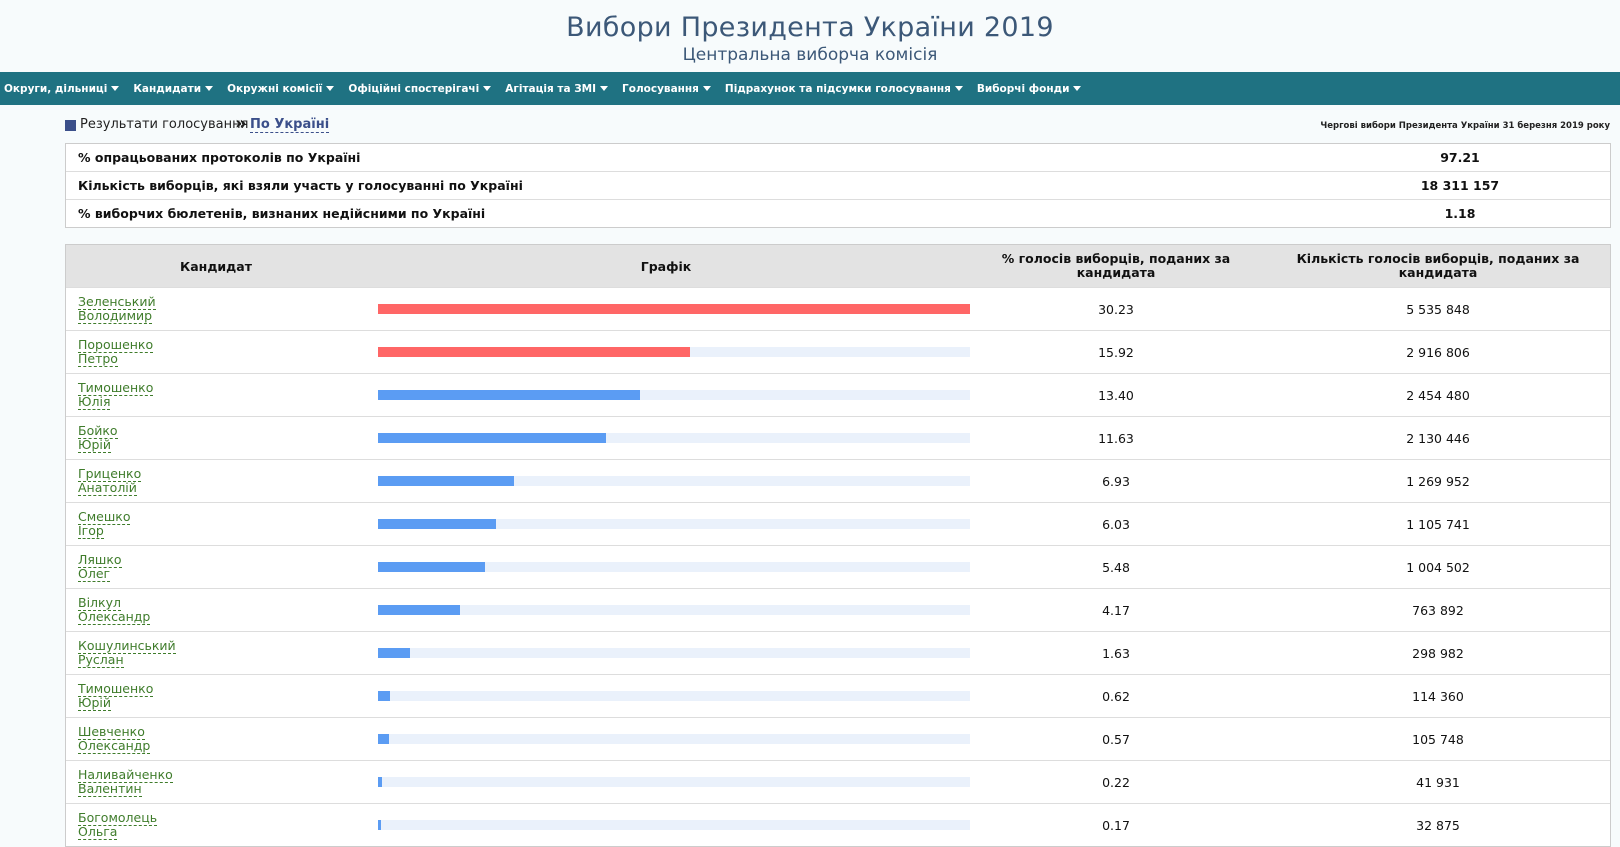 The width and height of the screenshot is (1620, 847). Describe the element at coordinates (810, 55) in the screenshot. I see `page-subtitle: Центральна виборча комісія` at that location.